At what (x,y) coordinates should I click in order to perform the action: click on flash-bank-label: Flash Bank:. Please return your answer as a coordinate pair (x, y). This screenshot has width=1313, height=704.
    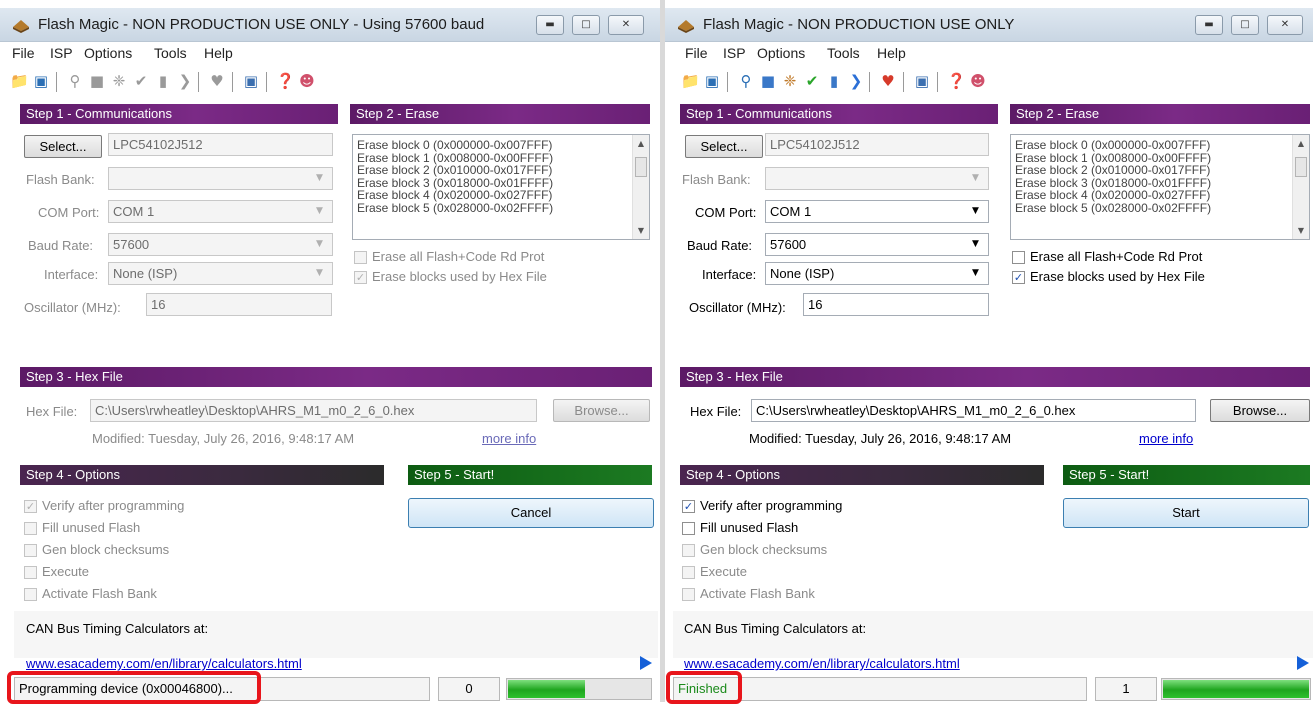
    Looking at the image, I should click on (716, 179).